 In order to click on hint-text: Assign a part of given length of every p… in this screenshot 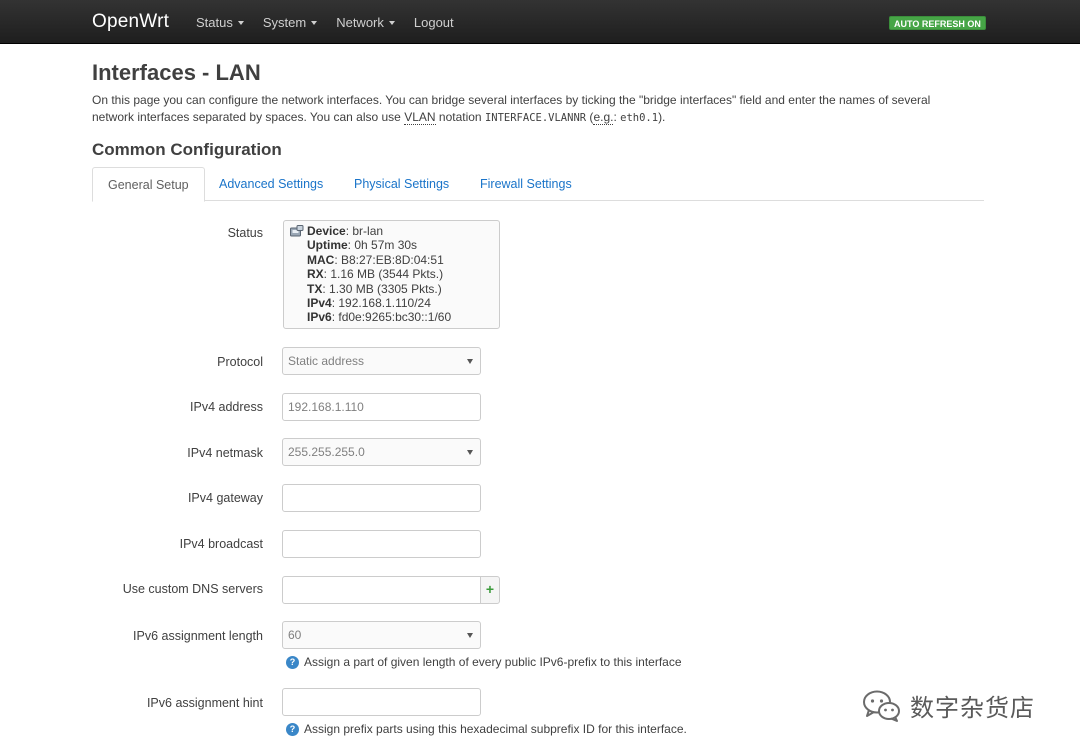, I will do `click(493, 662)`.